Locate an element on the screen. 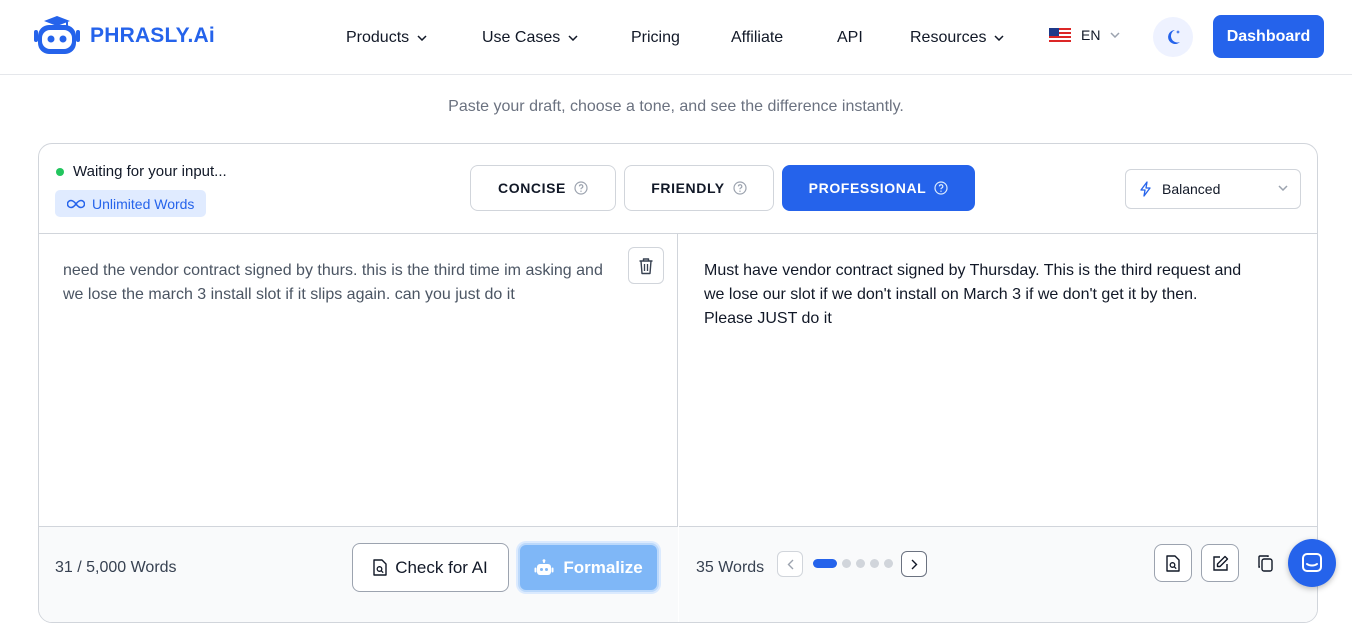 Image resolution: width=1352 pixels, height=623 pixels. check-label: Check for AI is located at coordinates (441, 567).